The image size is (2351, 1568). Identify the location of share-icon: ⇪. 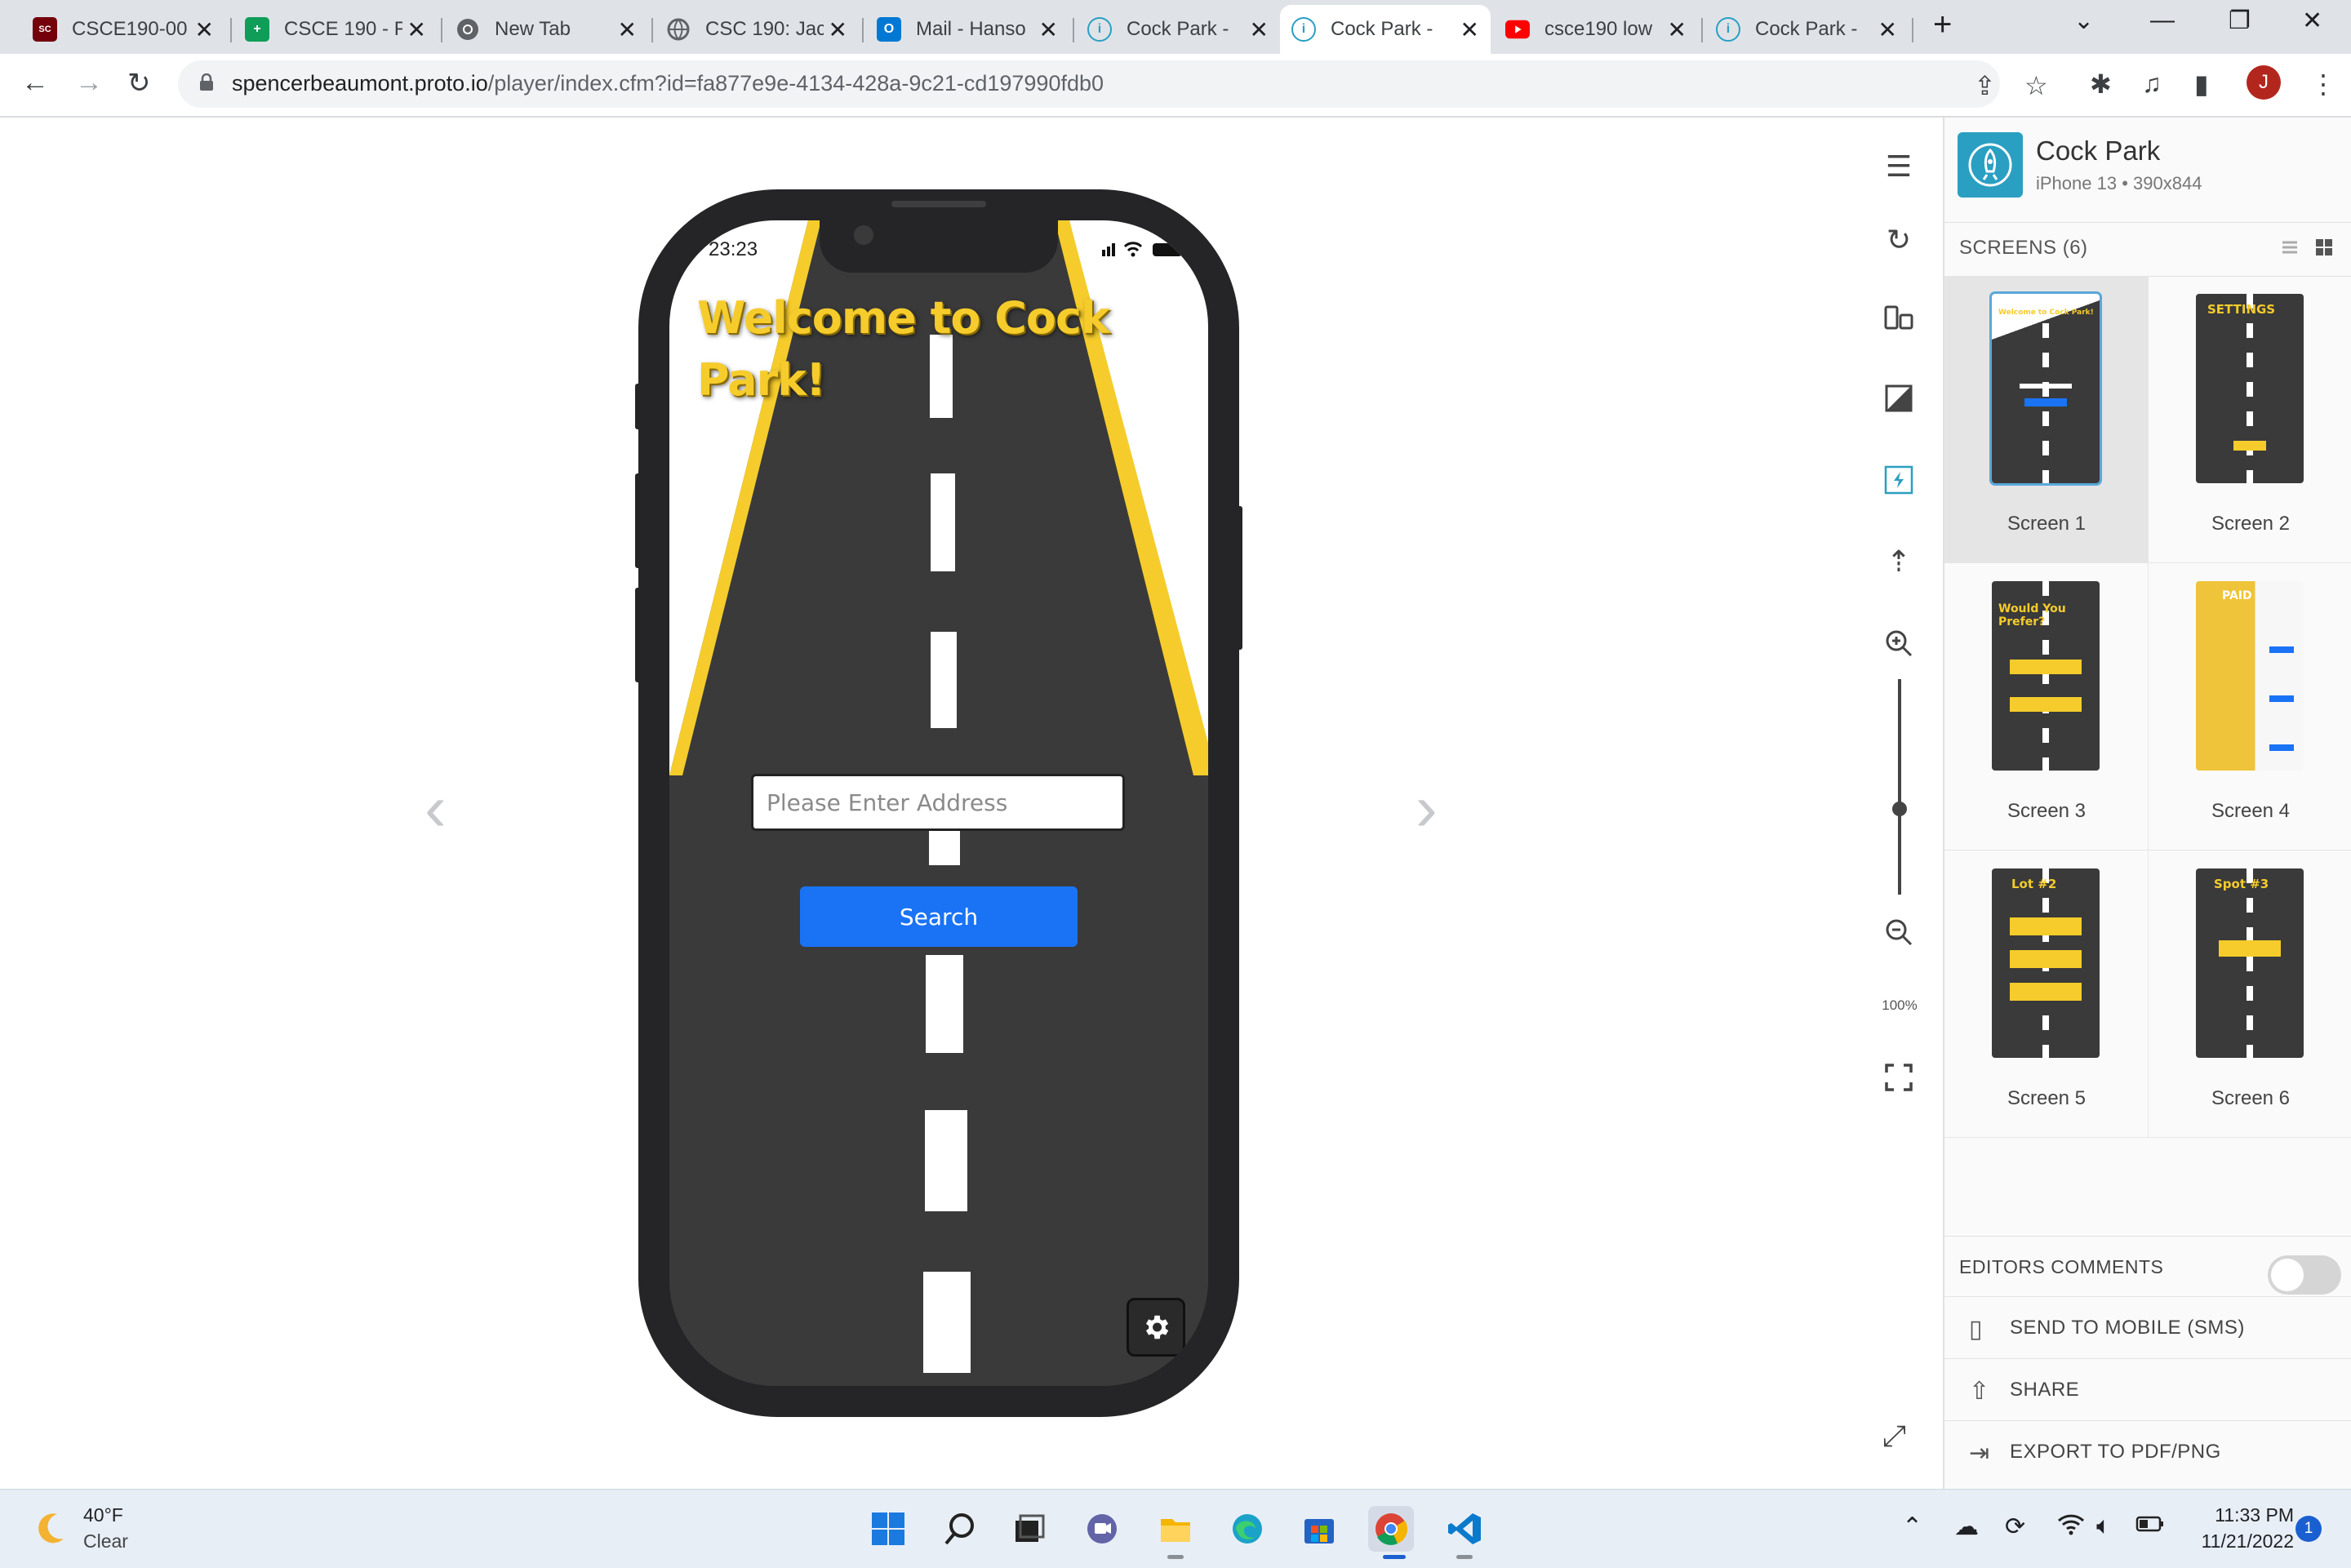
(1985, 86).